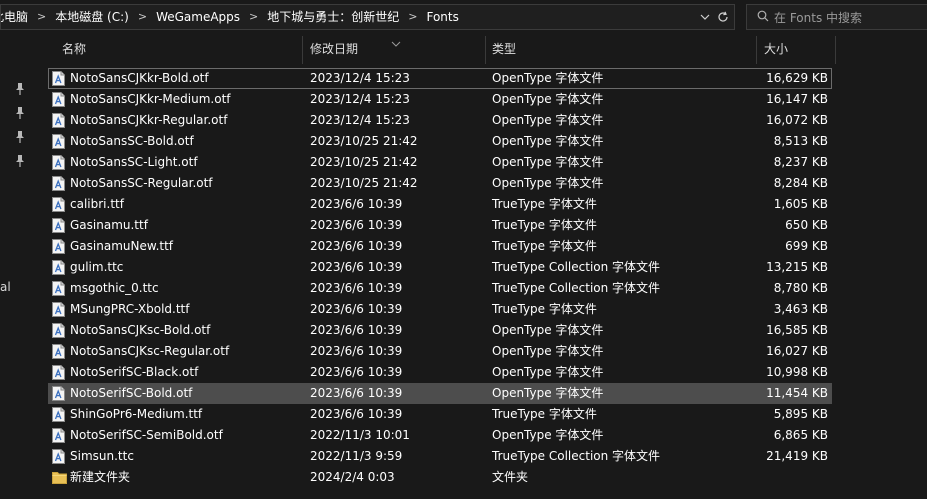  Describe the element at coordinates (100, 477) in the screenshot. I see `file-name: 新建文件夹` at that location.